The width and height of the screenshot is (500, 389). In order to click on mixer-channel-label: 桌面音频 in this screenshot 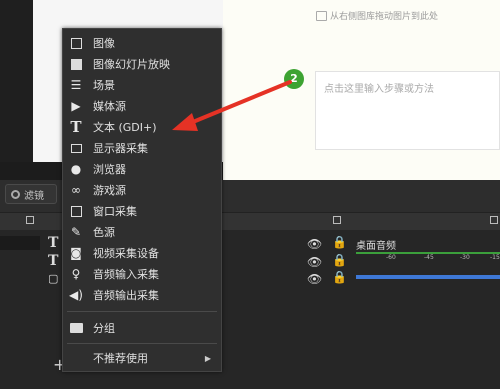, I will do `click(376, 246)`.